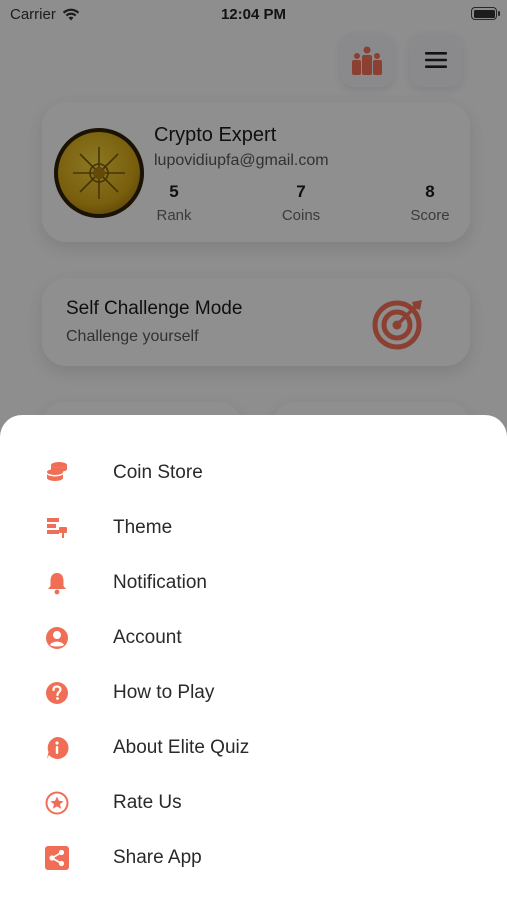 Image resolution: width=507 pixels, height=900 pixels. Describe the element at coordinates (160, 582) in the screenshot. I see `menu-item-label: Notification` at that location.